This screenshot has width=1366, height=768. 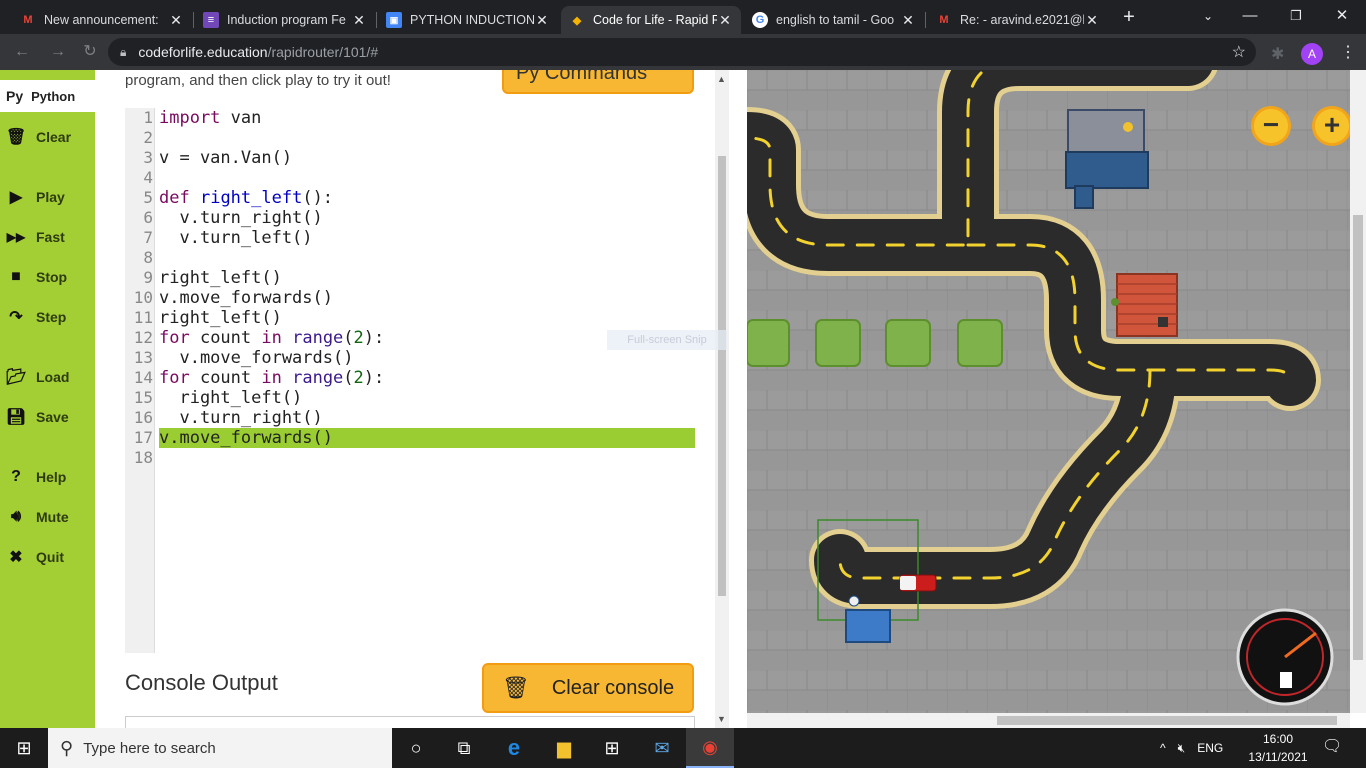 What do you see at coordinates (1278, 748) in the screenshot?
I see `clock: 16:00 13/11/2021` at bounding box center [1278, 748].